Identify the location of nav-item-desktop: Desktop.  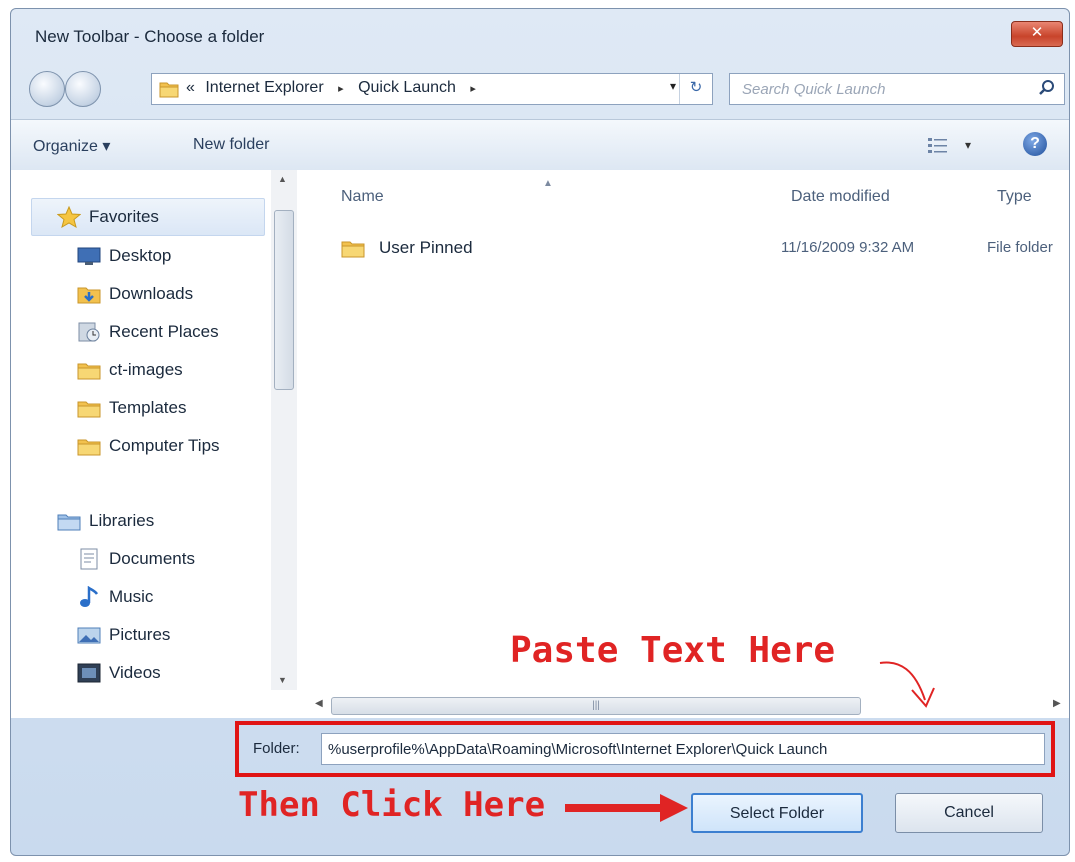
(124, 256).